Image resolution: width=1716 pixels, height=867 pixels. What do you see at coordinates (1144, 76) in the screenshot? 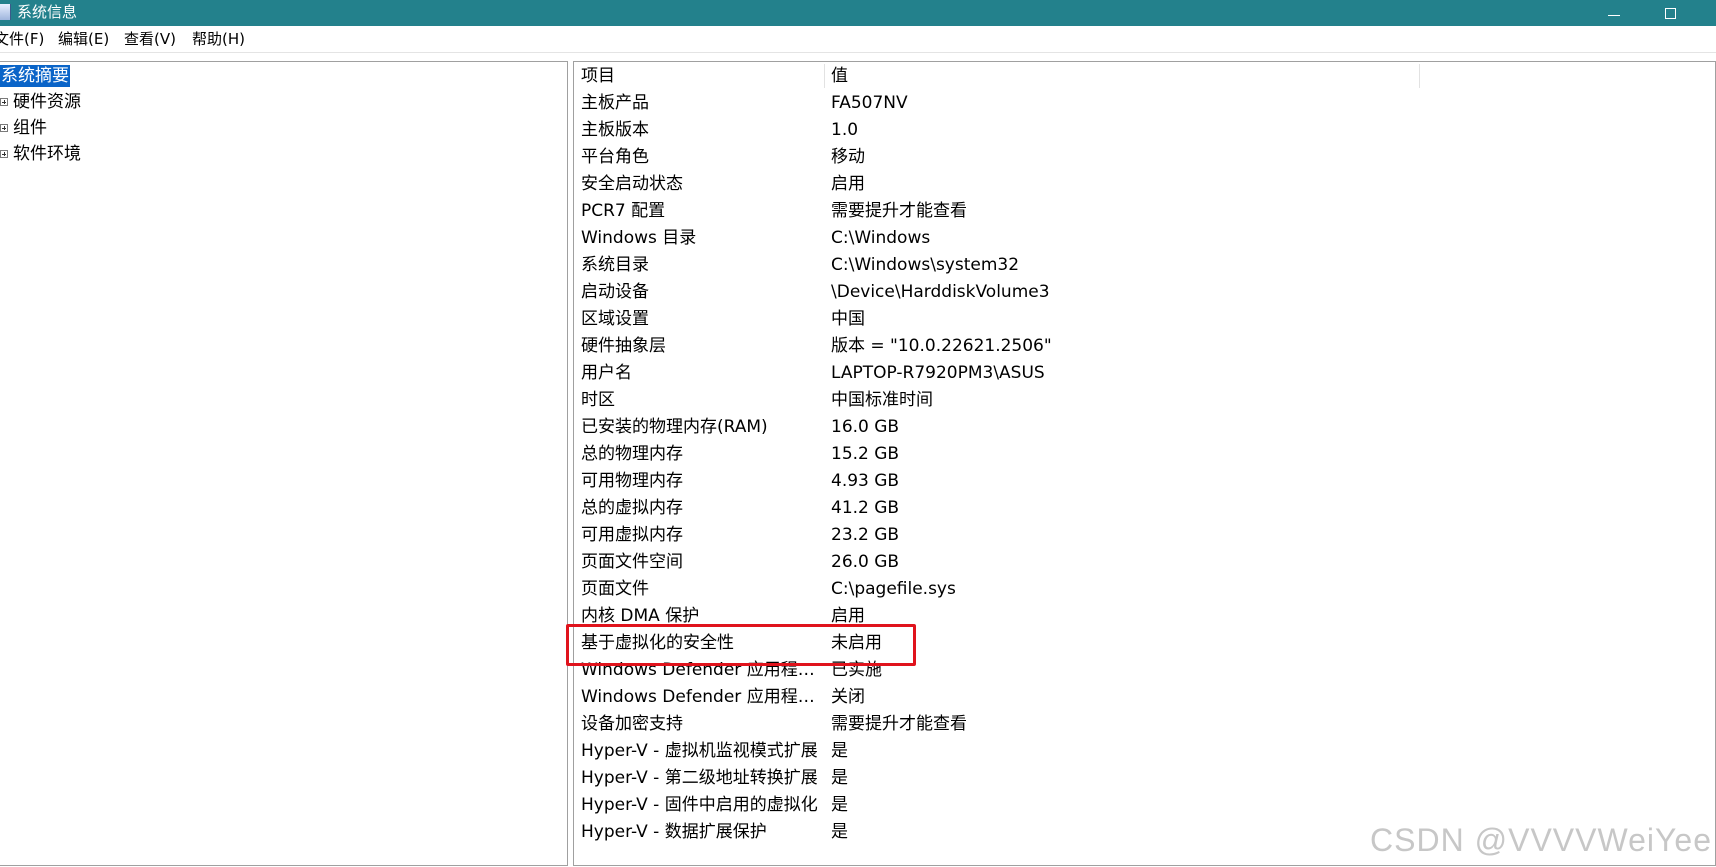
I see `list-header: 项目 值` at bounding box center [1144, 76].